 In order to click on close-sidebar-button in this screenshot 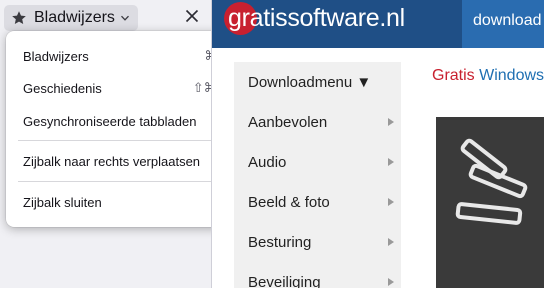, I will do `click(192, 18)`.